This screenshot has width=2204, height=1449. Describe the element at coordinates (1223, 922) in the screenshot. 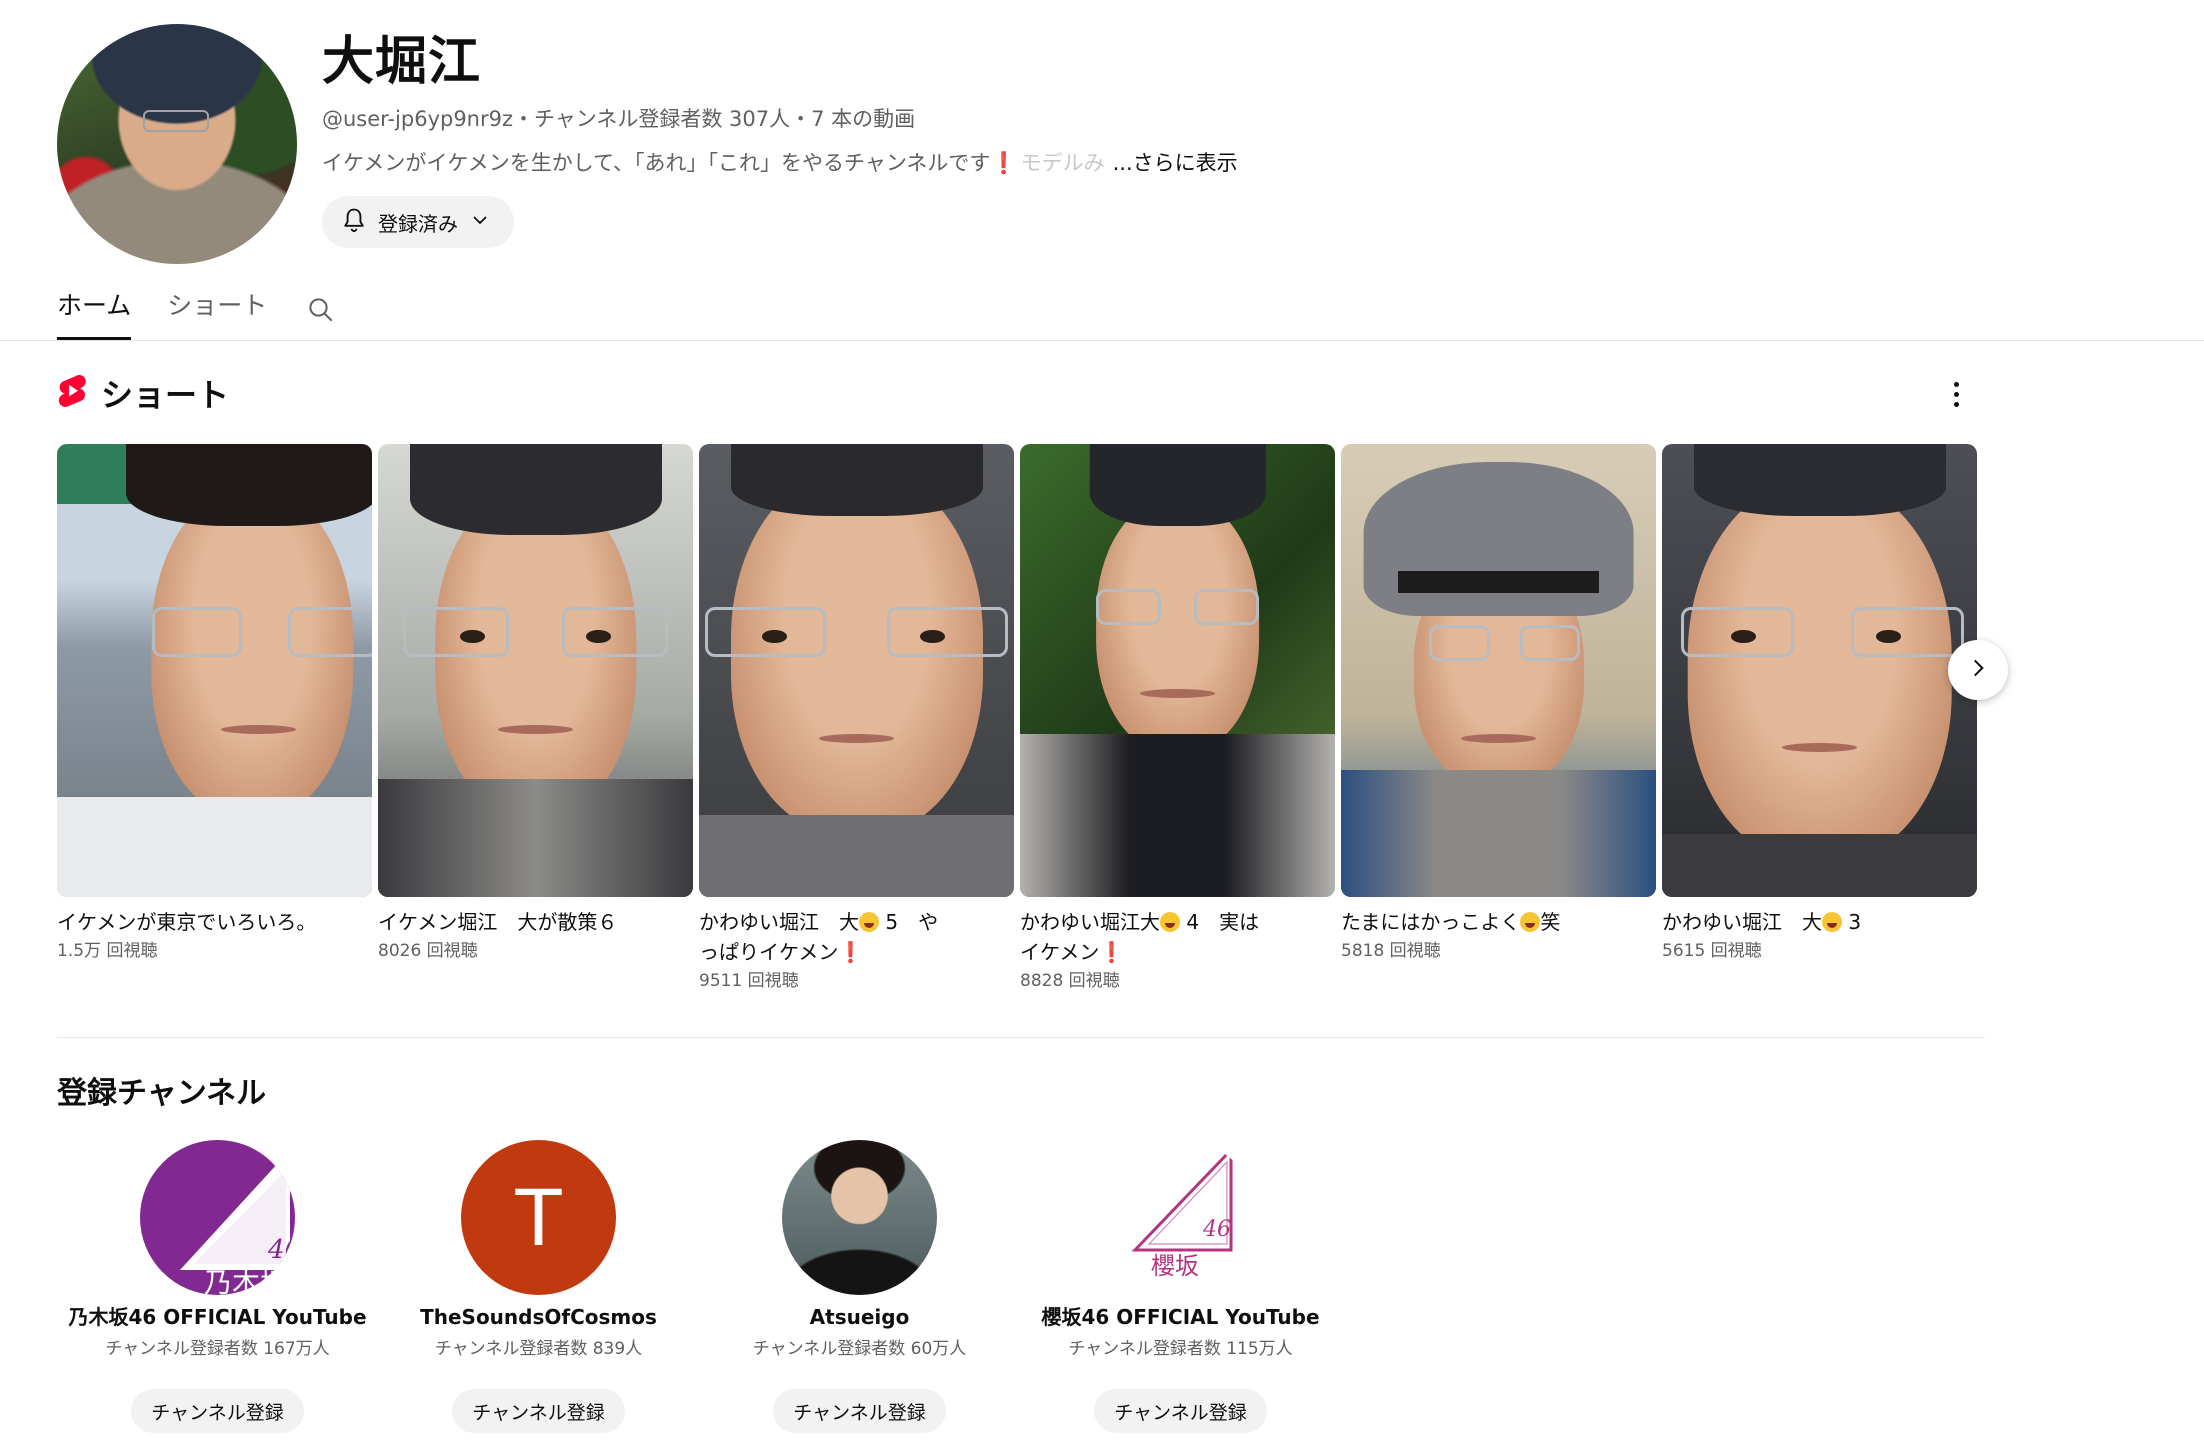

I see `short-title-part: 4 実は` at that location.